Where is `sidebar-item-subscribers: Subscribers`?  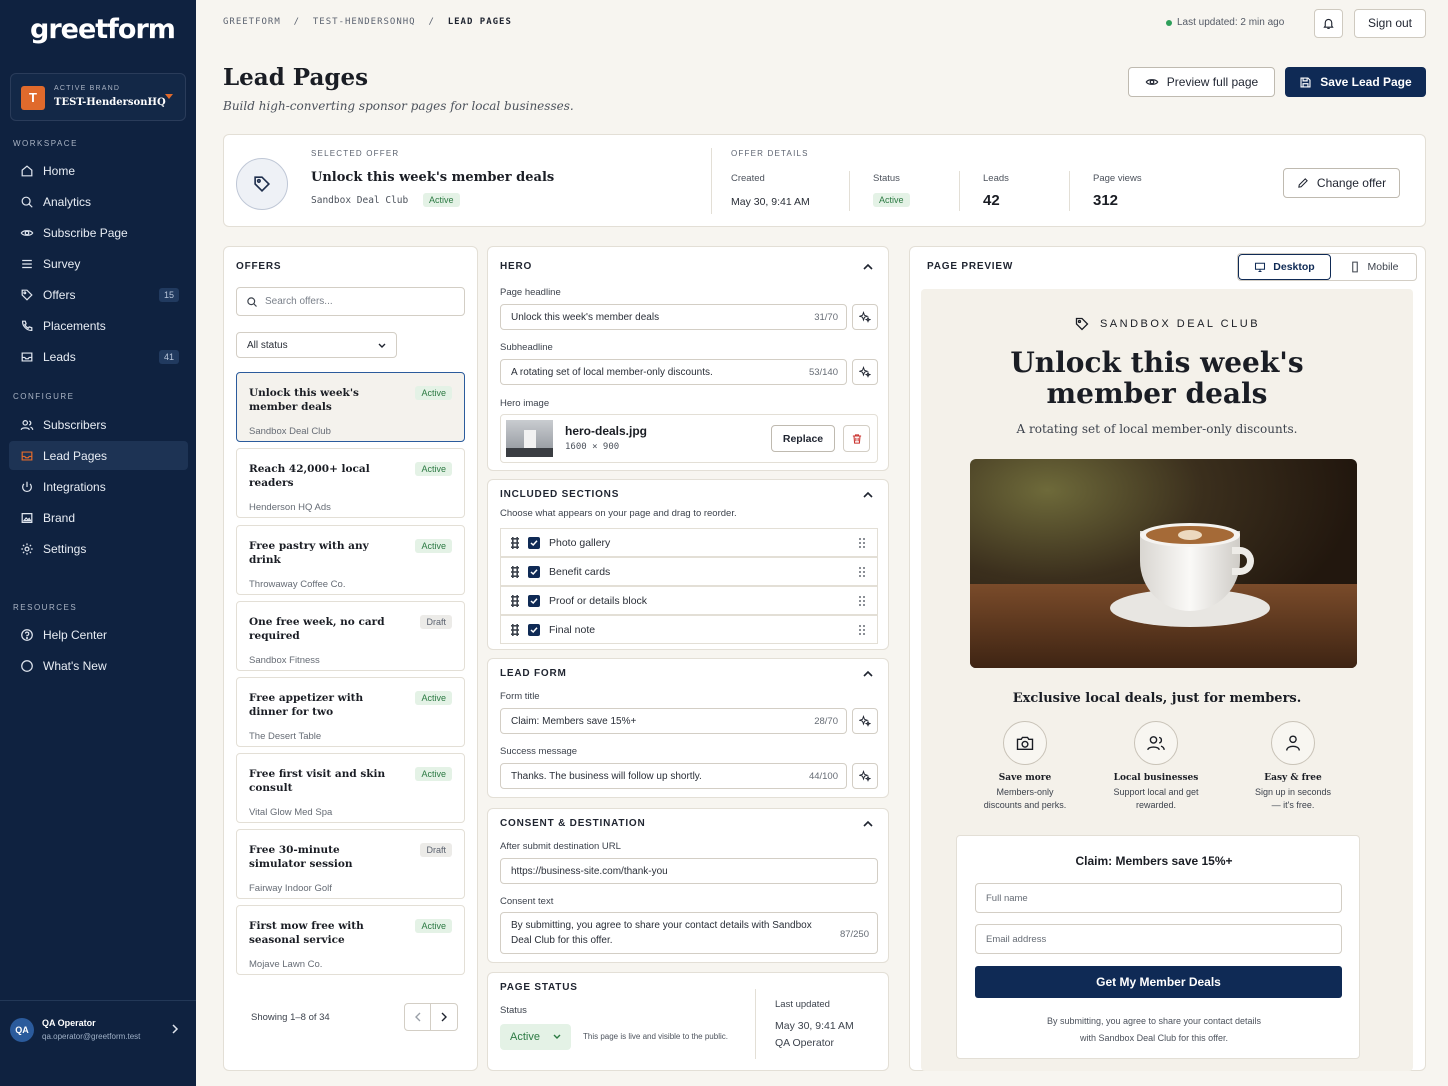 sidebar-item-subscribers: Subscribers is located at coordinates (98, 424).